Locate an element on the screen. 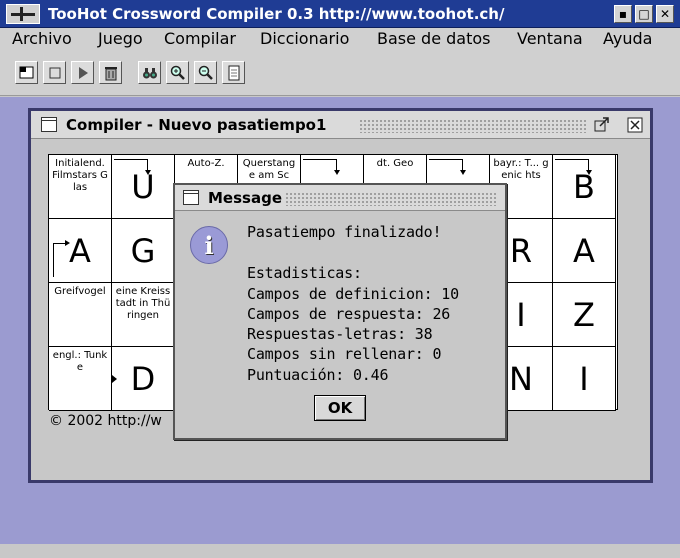 This screenshot has height=558, width=680. definition-text: Greifvogel is located at coordinates (80, 291).